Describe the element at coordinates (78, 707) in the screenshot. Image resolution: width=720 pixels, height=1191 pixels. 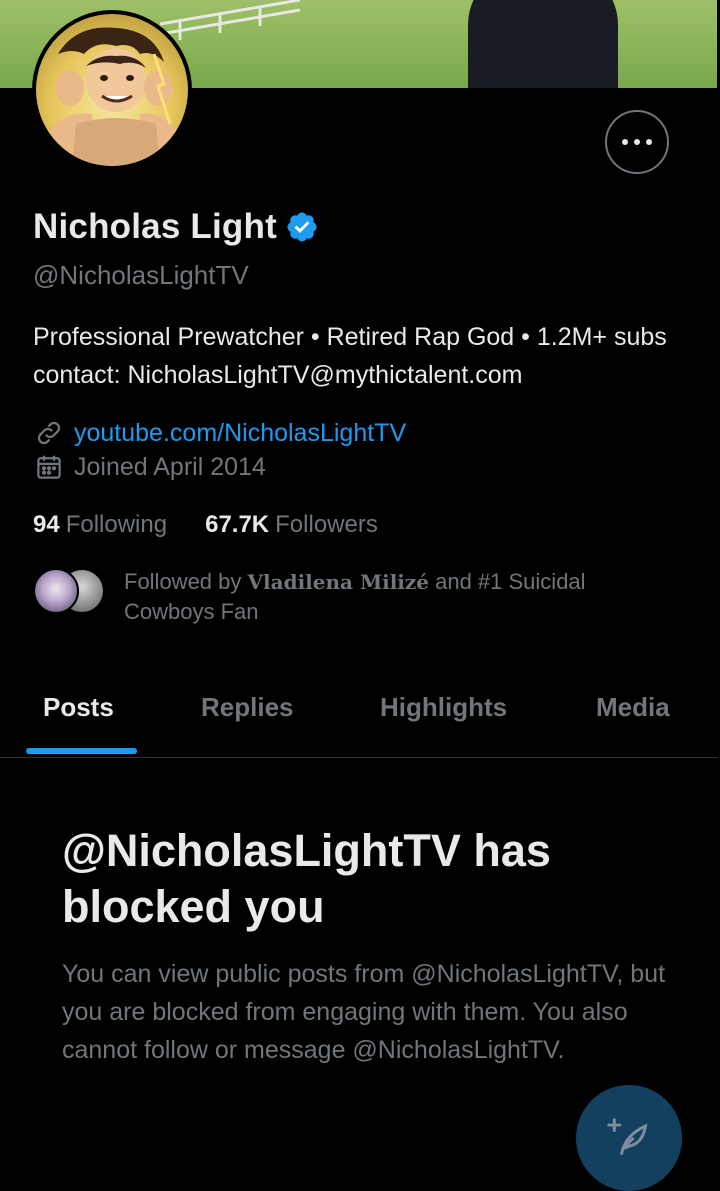
I see `tab-posts: Posts` at that location.